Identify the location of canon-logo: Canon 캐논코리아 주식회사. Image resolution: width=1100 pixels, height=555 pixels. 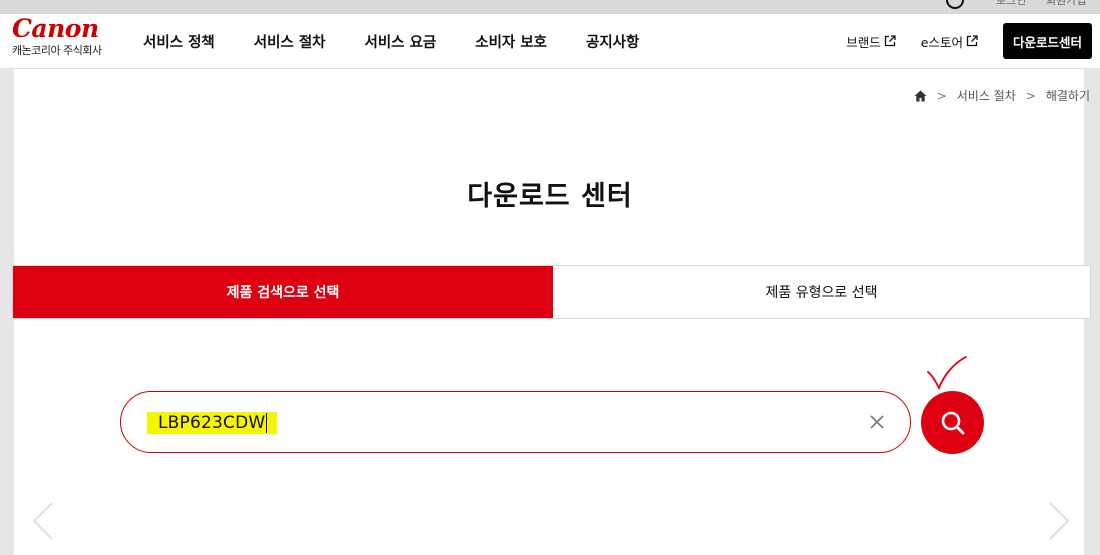
(64, 36).